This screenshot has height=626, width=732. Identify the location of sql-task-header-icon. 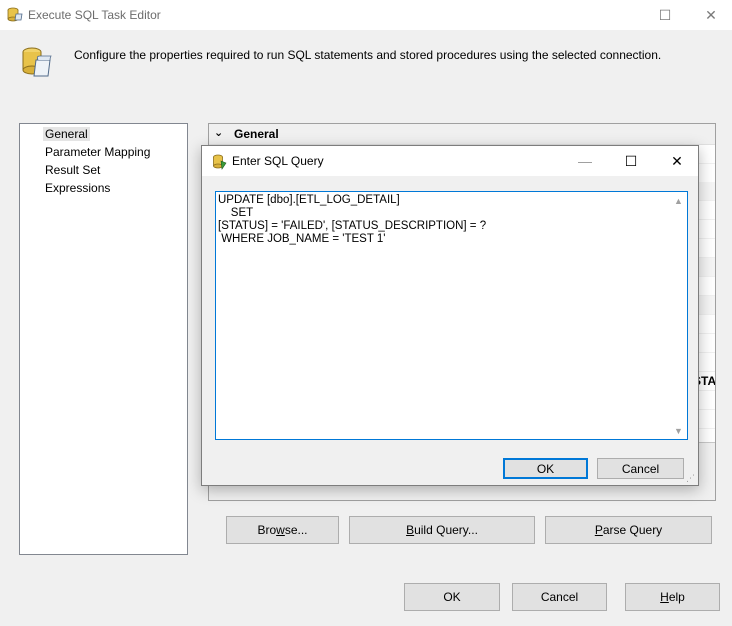
(37, 62).